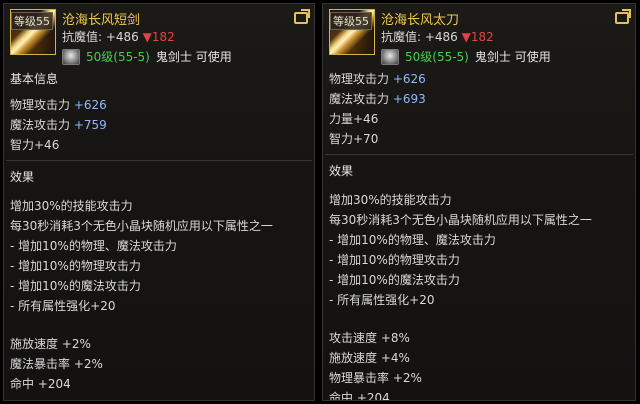 The height and width of the screenshot is (404, 640). What do you see at coordinates (377, 99) in the screenshot?
I see `stat-line: 魔法攻击力 +693` at bounding box center [377, 99].